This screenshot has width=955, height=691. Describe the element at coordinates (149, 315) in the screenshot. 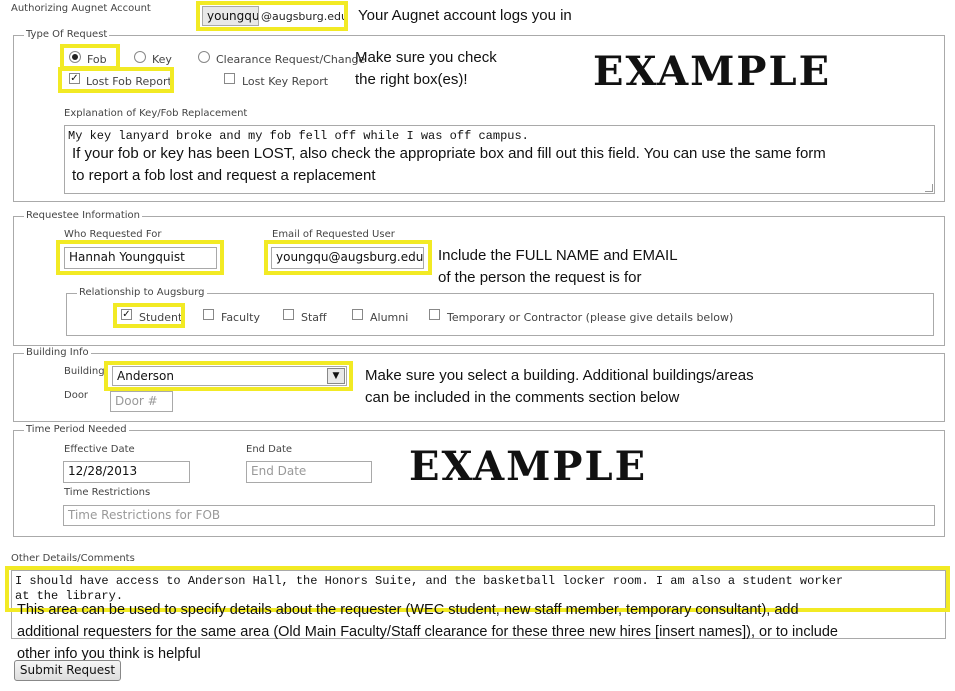

I see `student-highlight` at that location.